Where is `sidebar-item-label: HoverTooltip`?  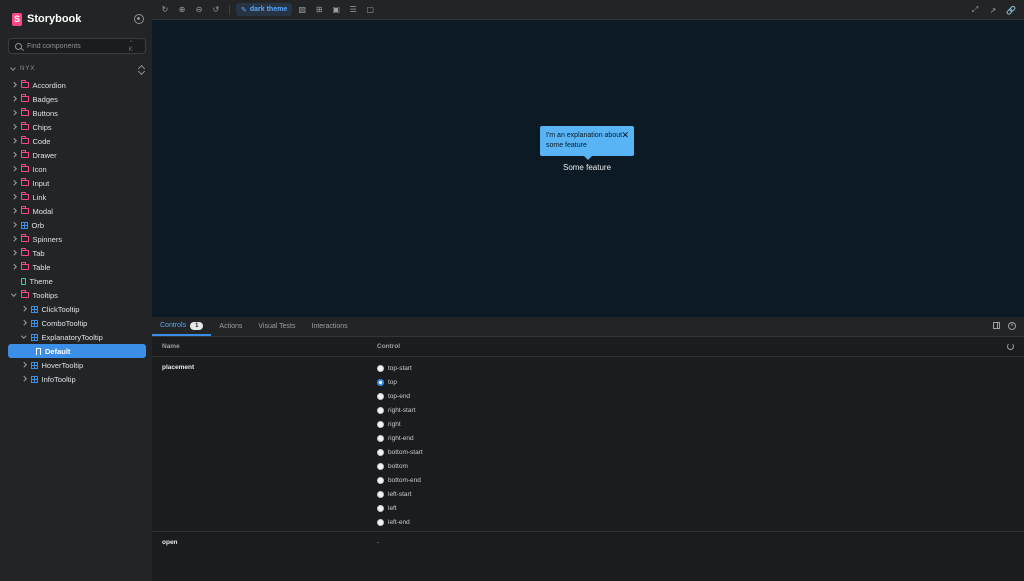 sidebar-item-label: HoverTooltip is located at coordinates (62, 365).